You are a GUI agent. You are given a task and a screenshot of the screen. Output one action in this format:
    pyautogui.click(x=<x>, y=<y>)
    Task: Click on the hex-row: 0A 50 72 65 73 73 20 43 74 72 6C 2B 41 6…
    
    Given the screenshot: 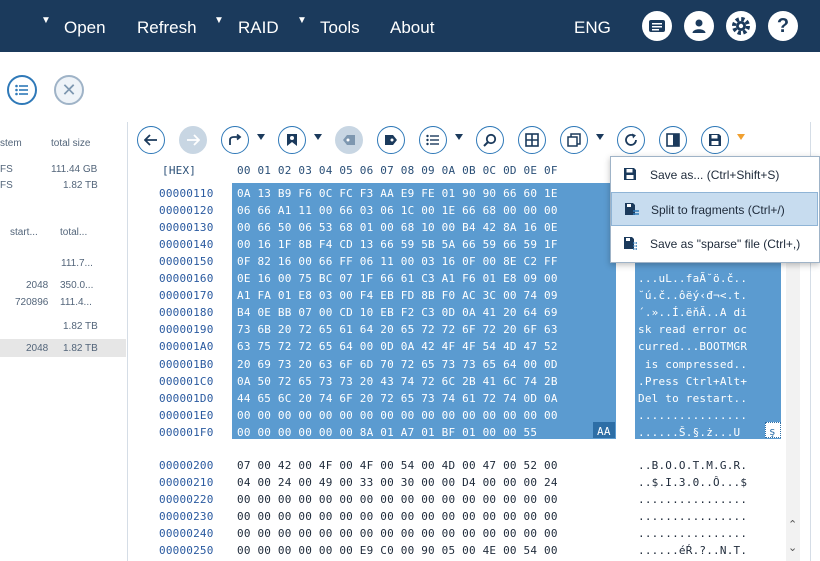 What is the action you would take?
    pyautogui.click(x=397, y=381)
    